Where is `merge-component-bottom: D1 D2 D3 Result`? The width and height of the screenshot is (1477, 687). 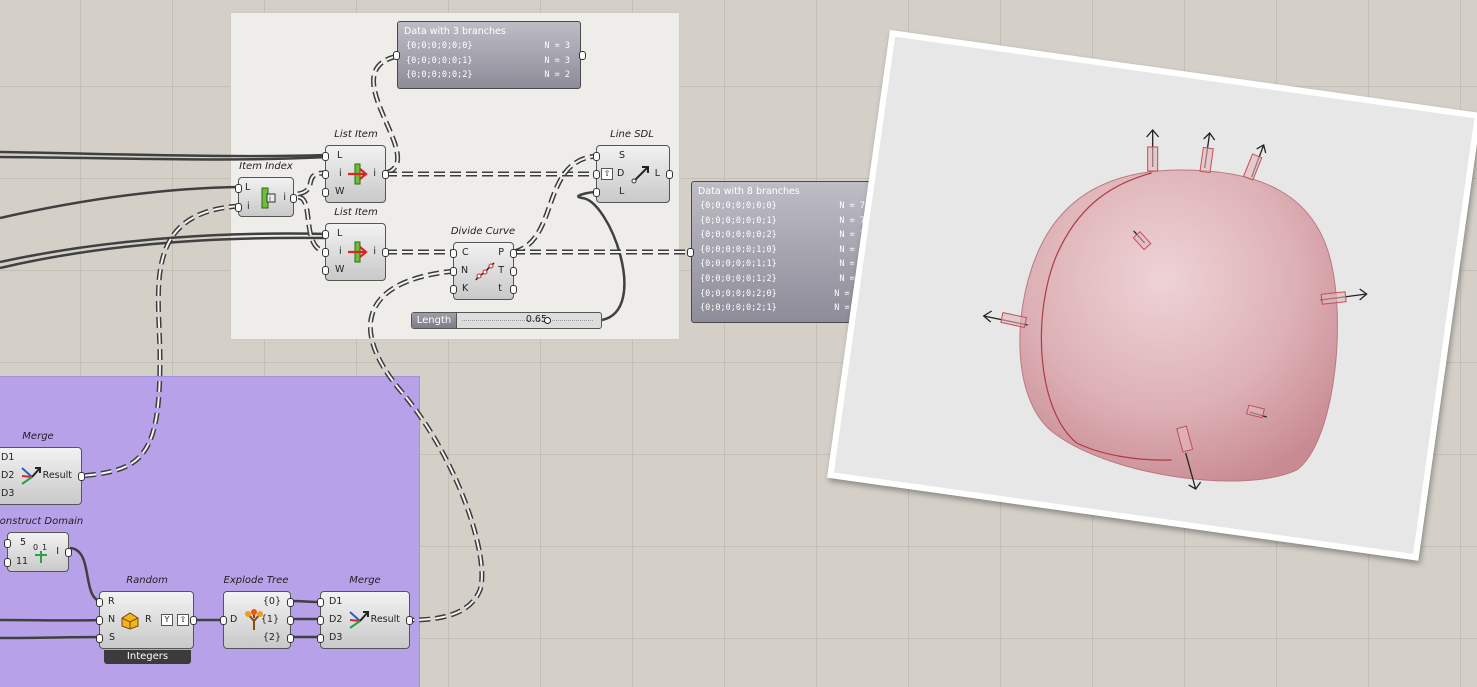 merge-component-bottom: D1 D2 D3 Result is located at coordinates (365, 620).